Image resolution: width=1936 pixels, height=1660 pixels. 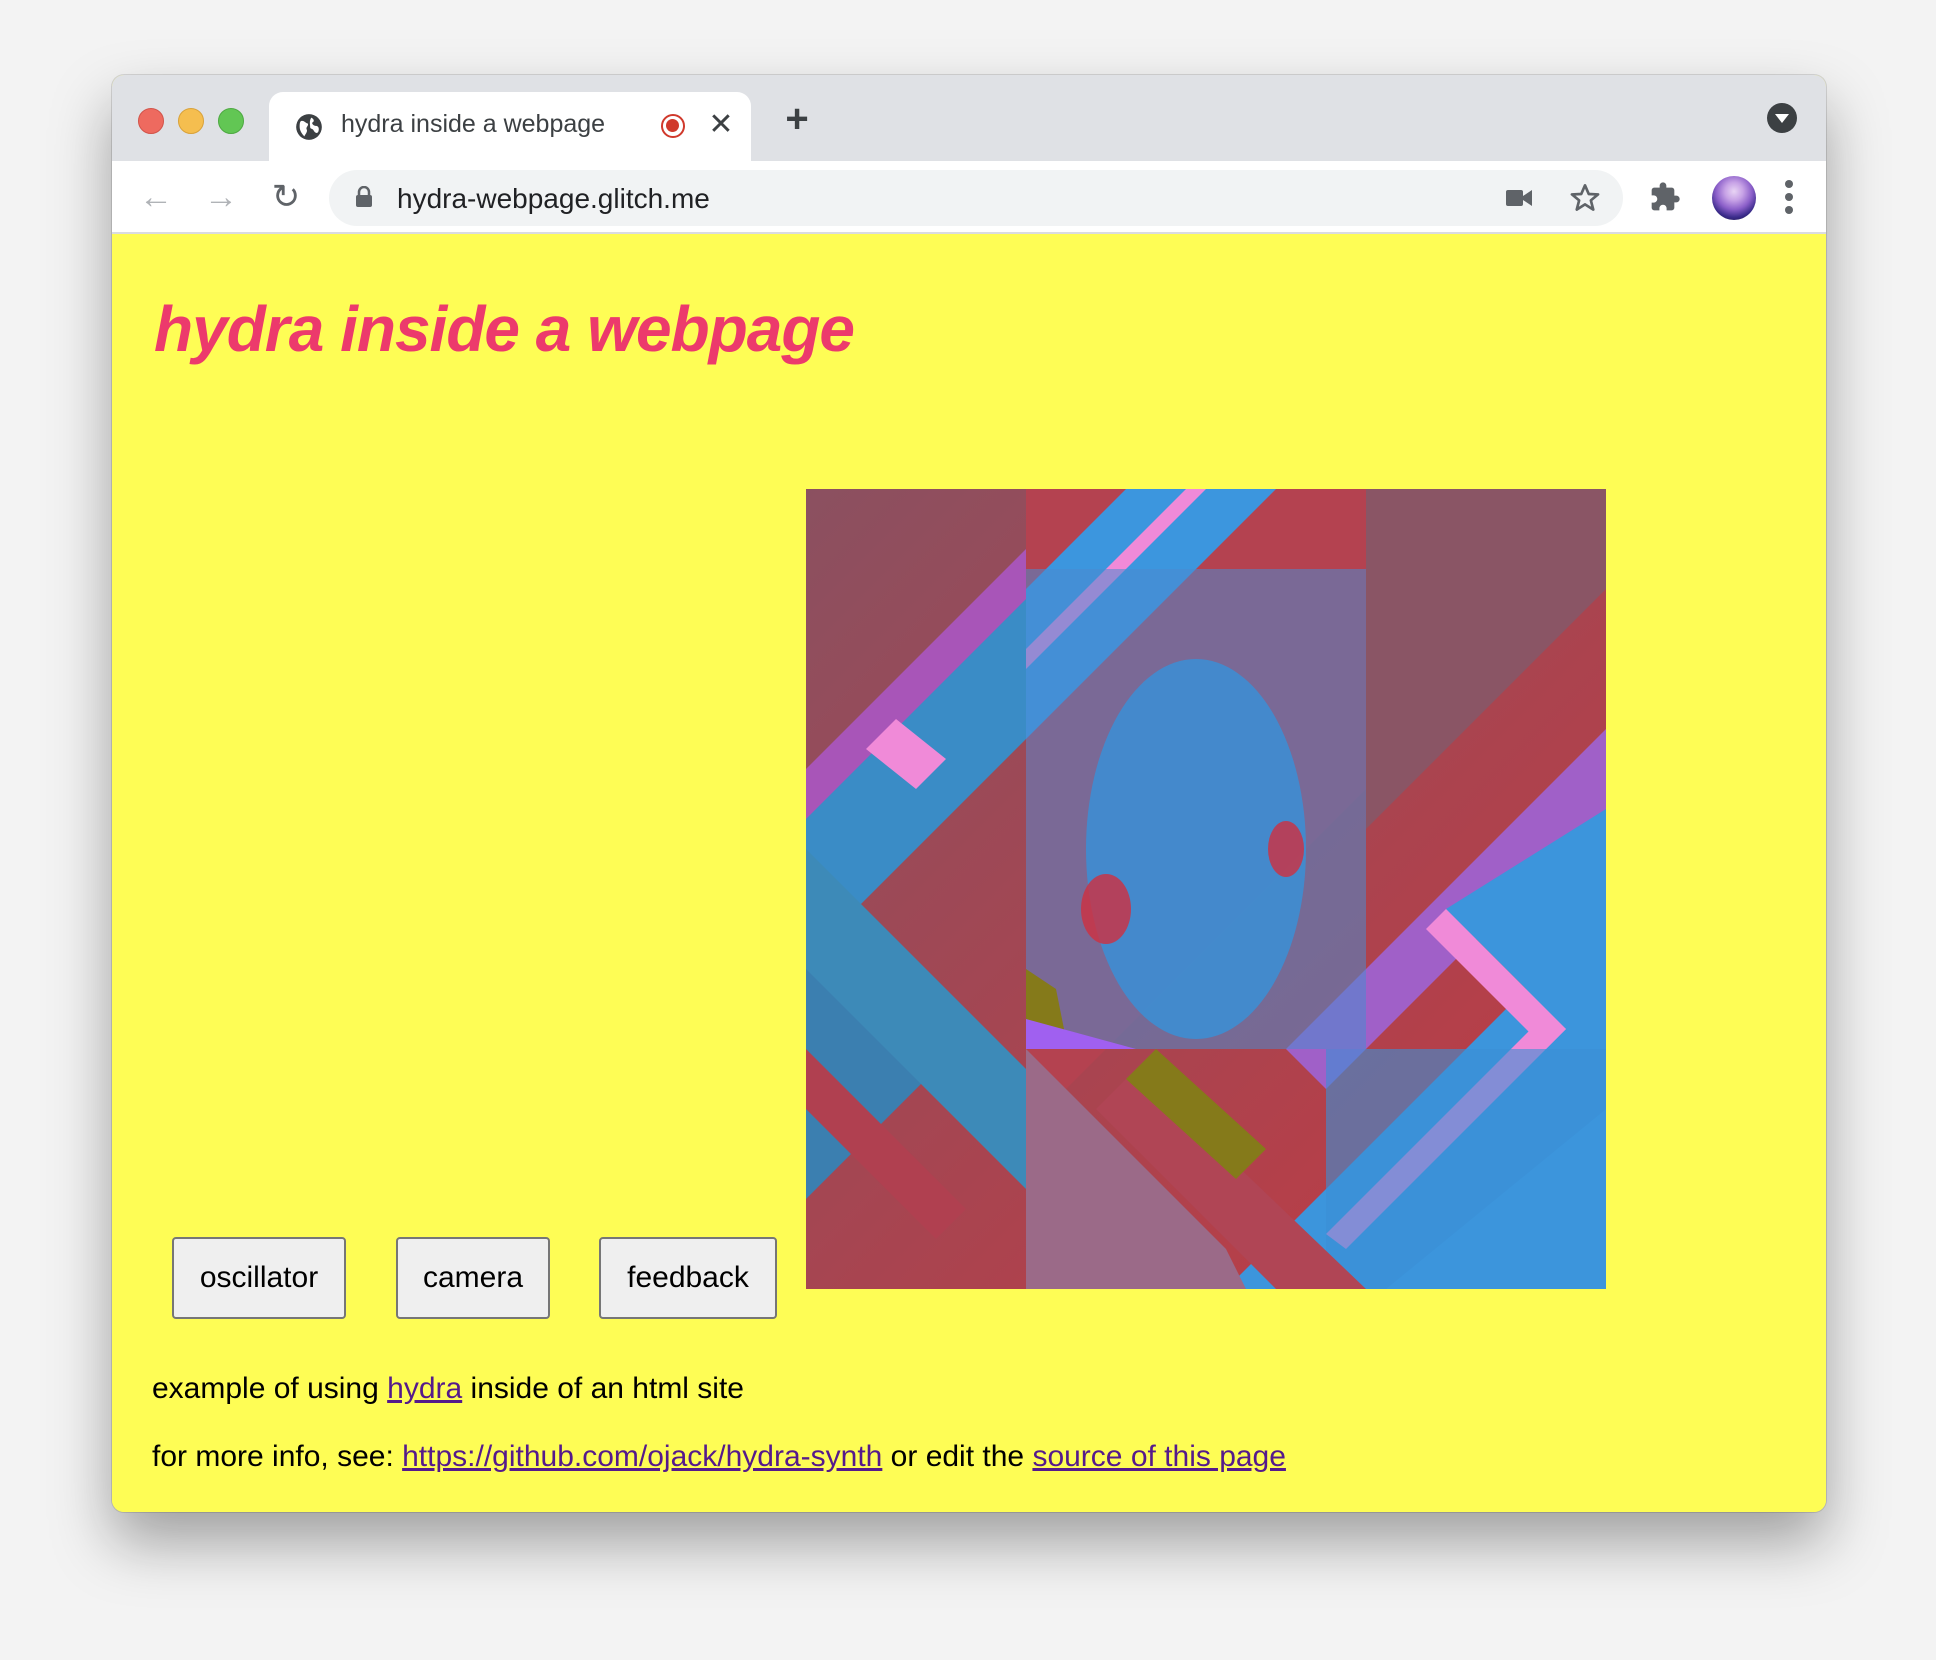 What do you see at coordinates (156, 197) in the screenshot?
I see `back-button: ←` at bounding box center [156, 197].